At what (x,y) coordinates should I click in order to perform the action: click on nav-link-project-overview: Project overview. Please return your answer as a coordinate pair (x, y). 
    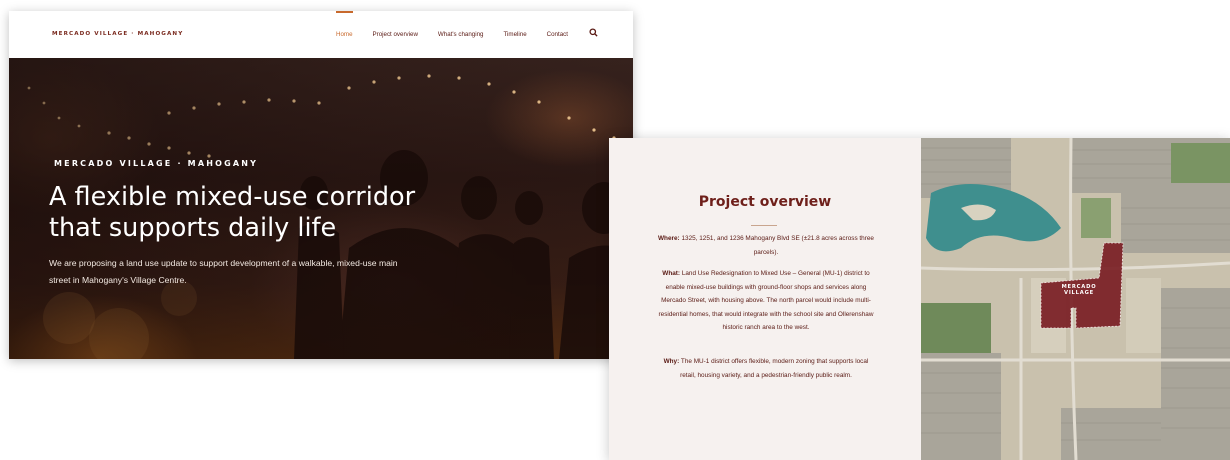
    Looking at the image, I should click on (395, 34).